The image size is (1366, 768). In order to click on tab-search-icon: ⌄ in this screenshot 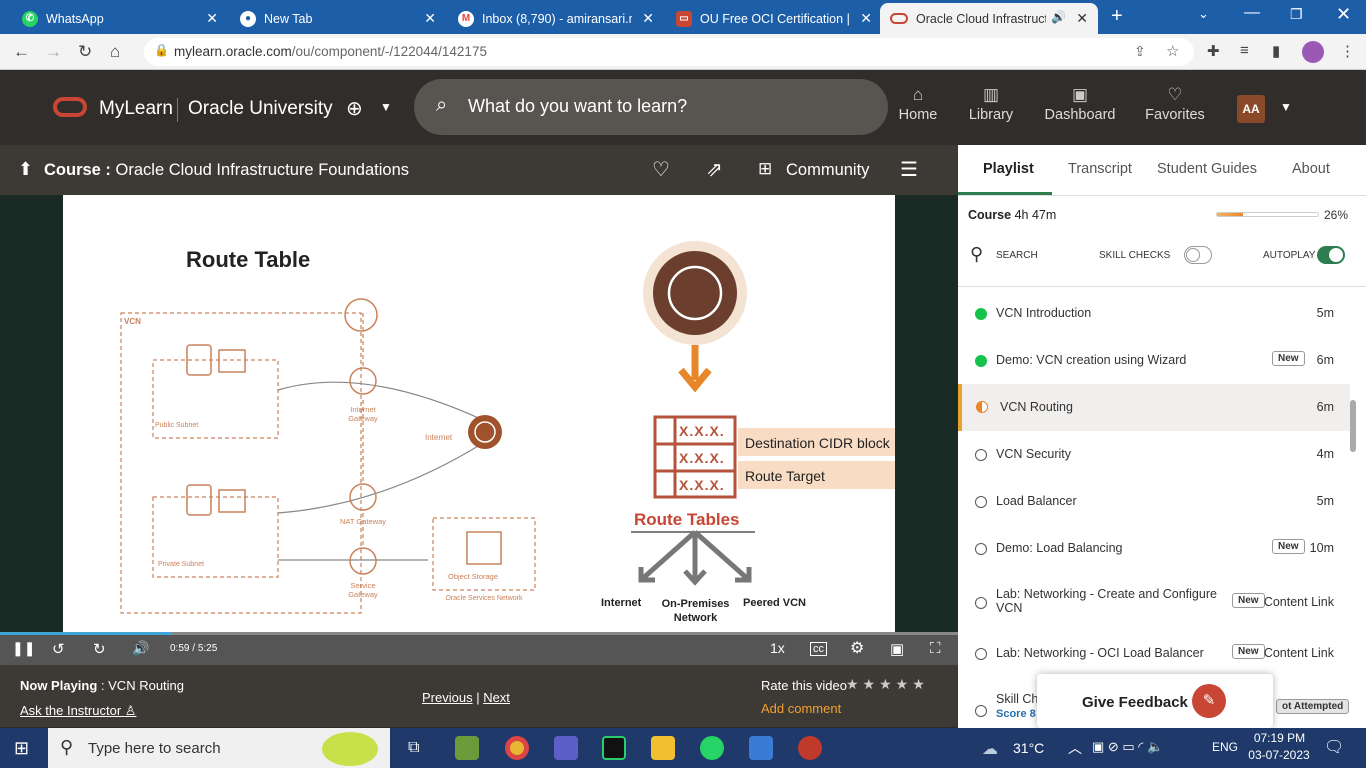, I will do `click(1203, 14)`.